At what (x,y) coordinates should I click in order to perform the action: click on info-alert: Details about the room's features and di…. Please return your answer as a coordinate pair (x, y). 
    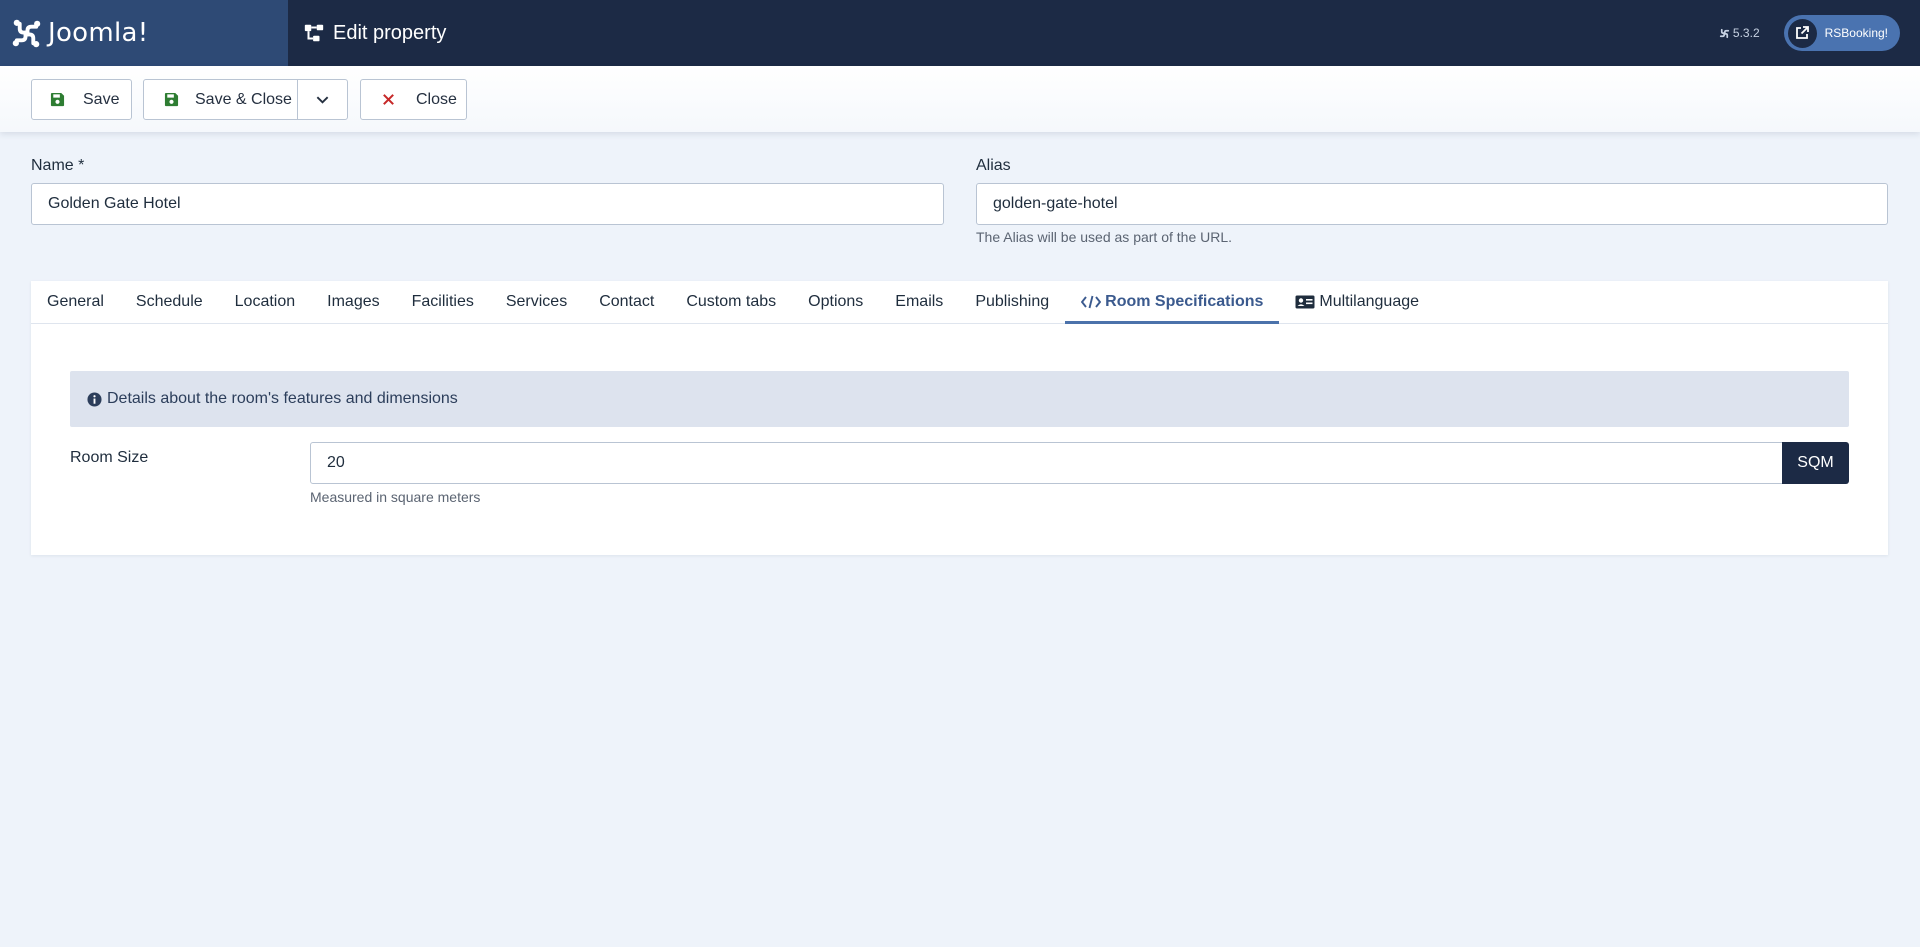
    Looking at the image, I should click on (959, 399).